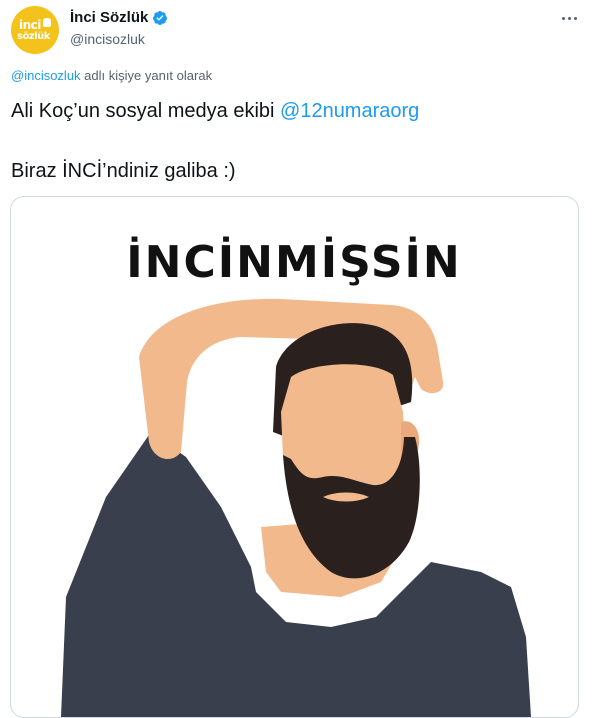 This screenshot has width=593, height=718. Describe the element at coordinates (349, 111) in the screenshot. I see `tweet-mention-link: @12numaraorg` at that location.